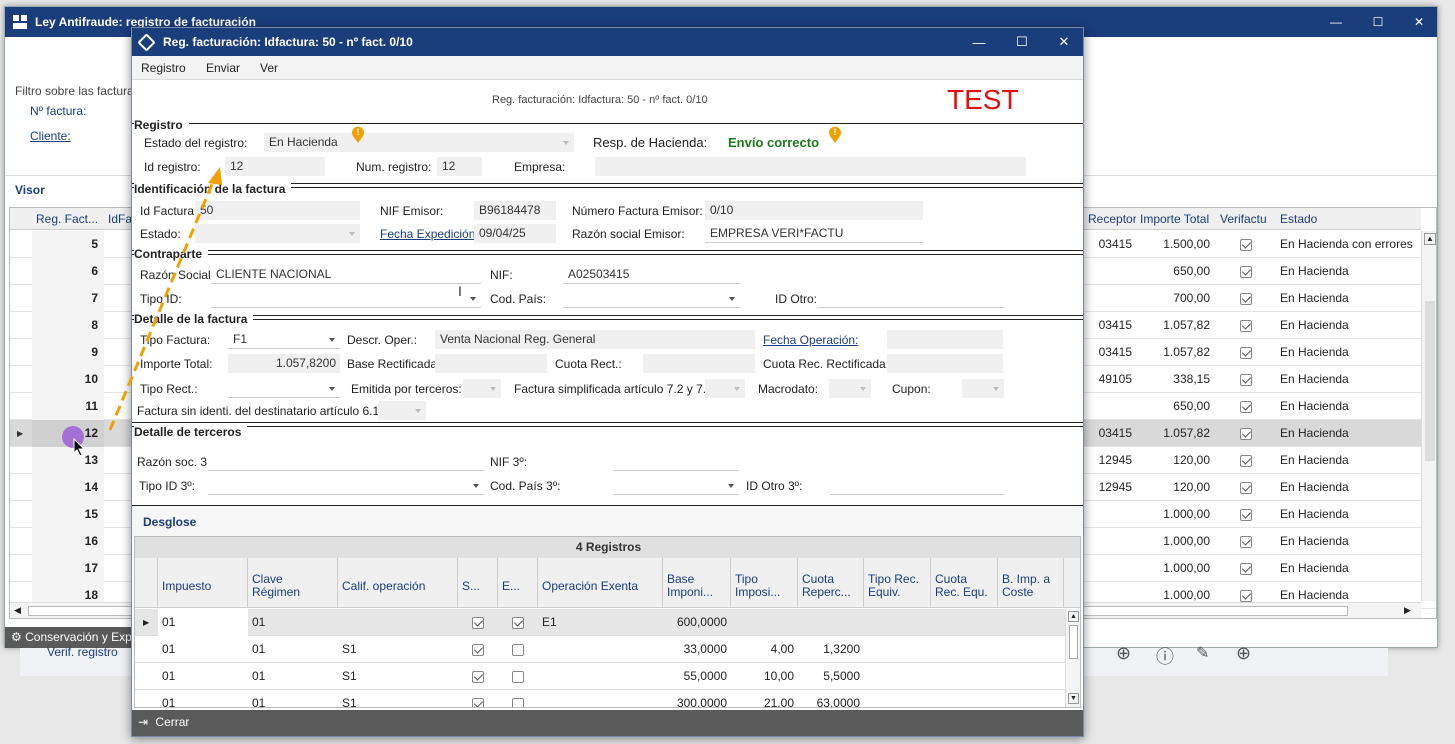  Describe the element at coordinates (1022, 42) in the screenshot. I see `dialog-maximize-icon: ☐` at that location.